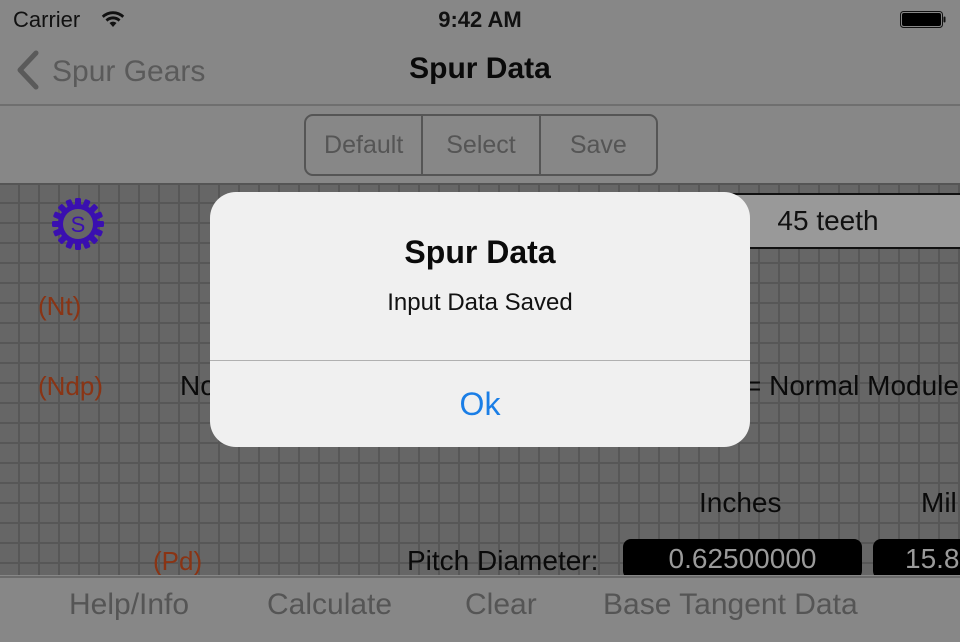  I want to click on select-button: Select, so click(482, 145).